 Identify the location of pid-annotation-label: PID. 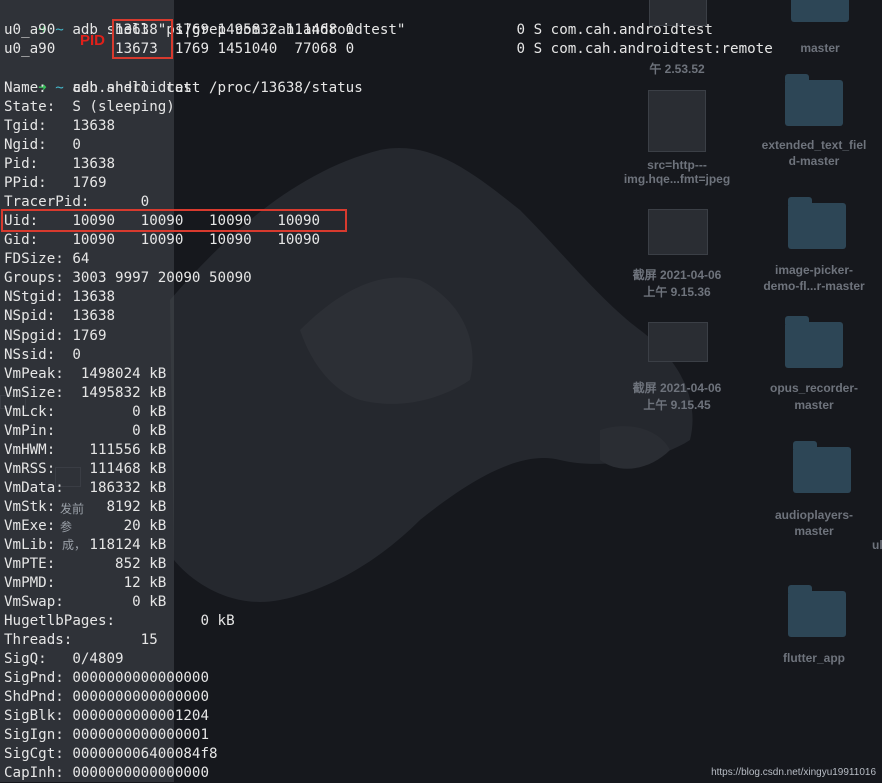
(93, 40).